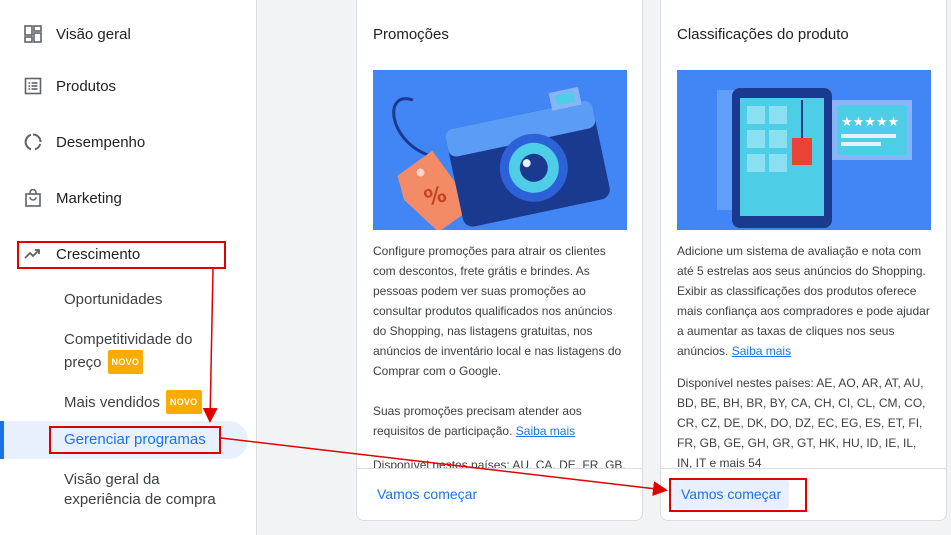  Describe the element at coordinates (500, 150) in the screenshot. I see `camera-illustration: %` at that location.